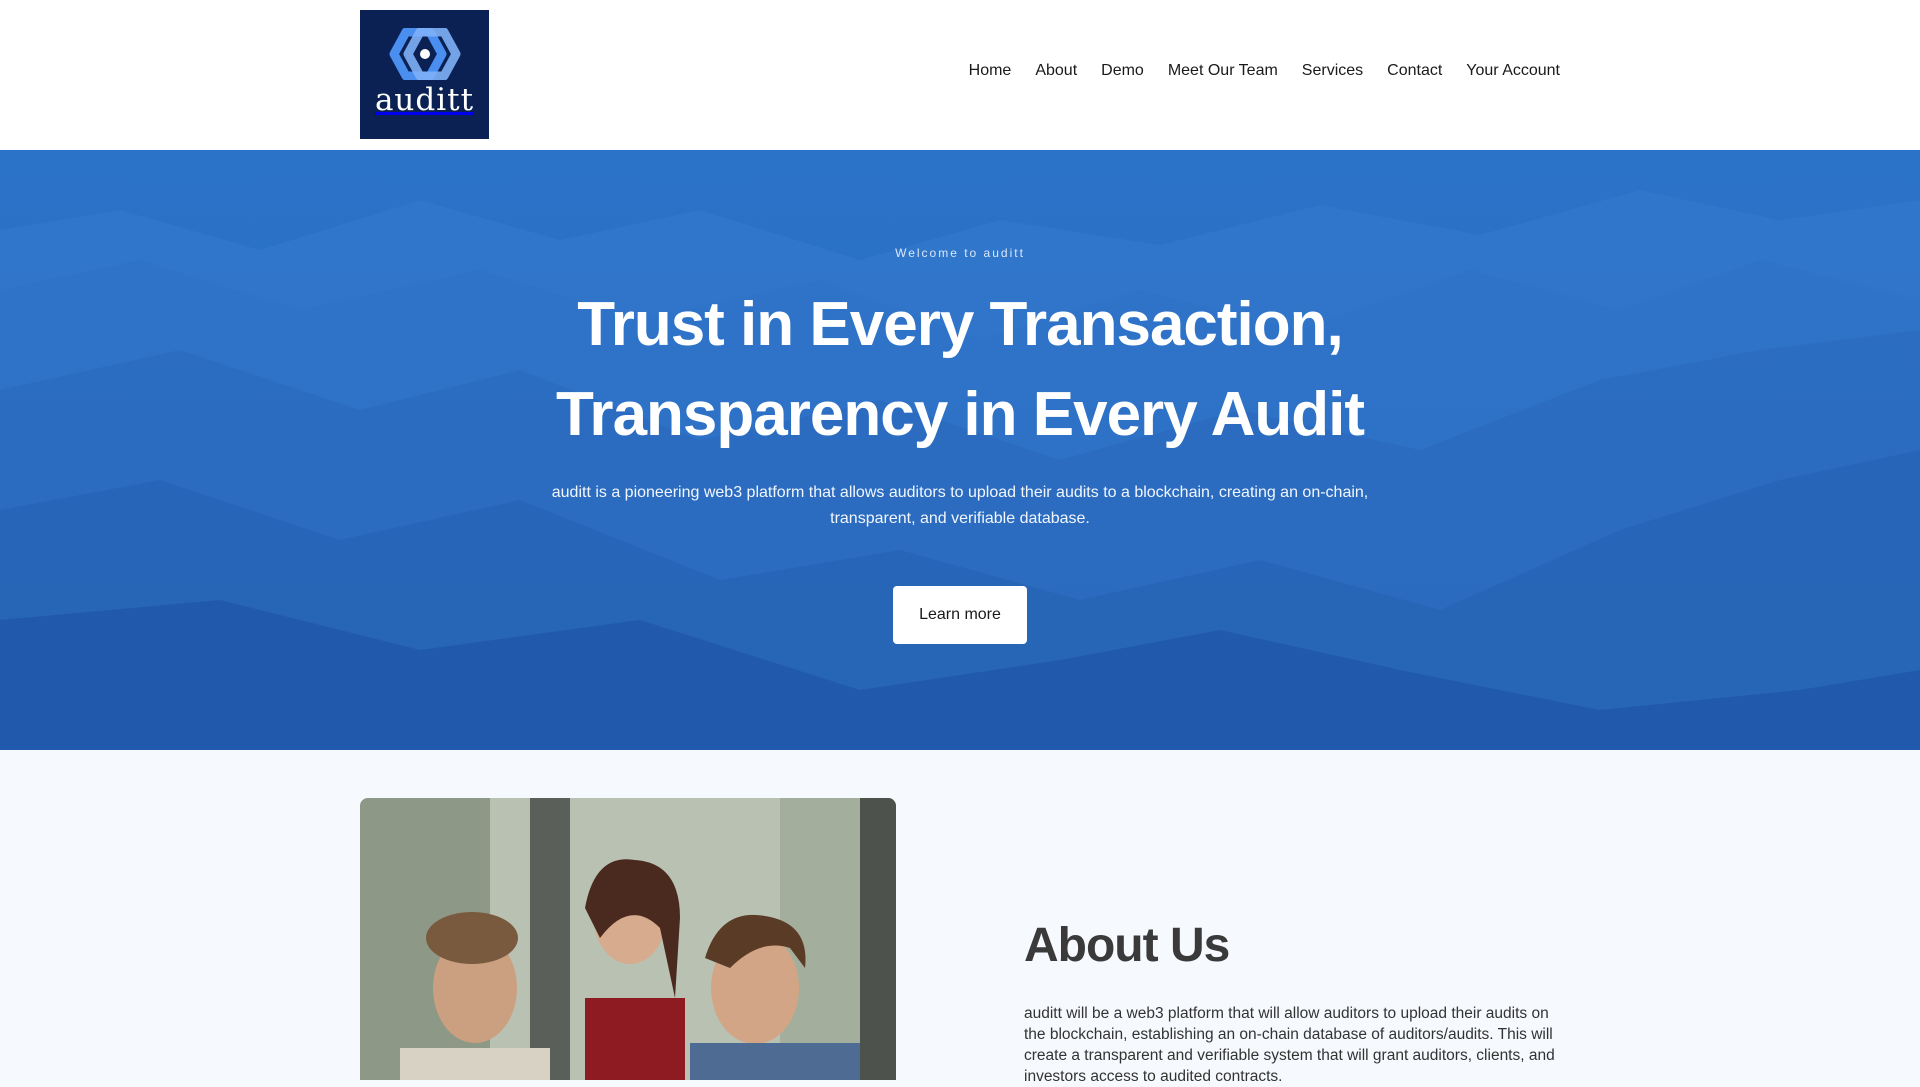 The image size is (1920, 1087). I want to click on brand-logo: auditt, so click(424, 74).